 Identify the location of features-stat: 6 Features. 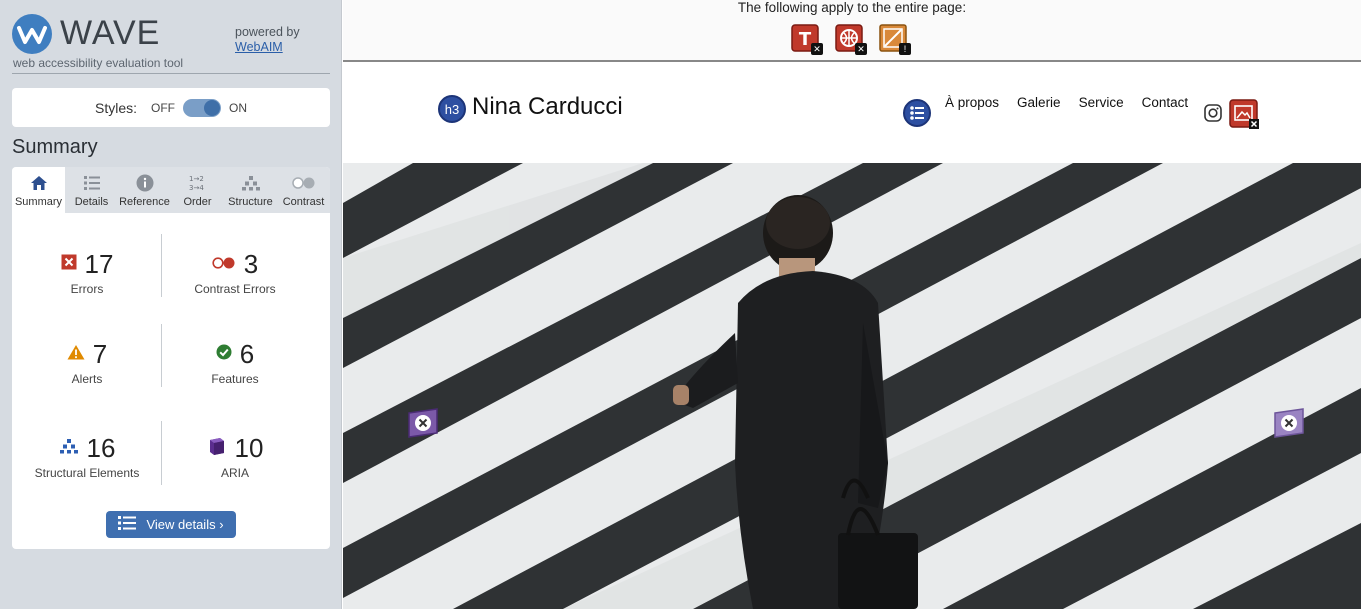
(235, 362).